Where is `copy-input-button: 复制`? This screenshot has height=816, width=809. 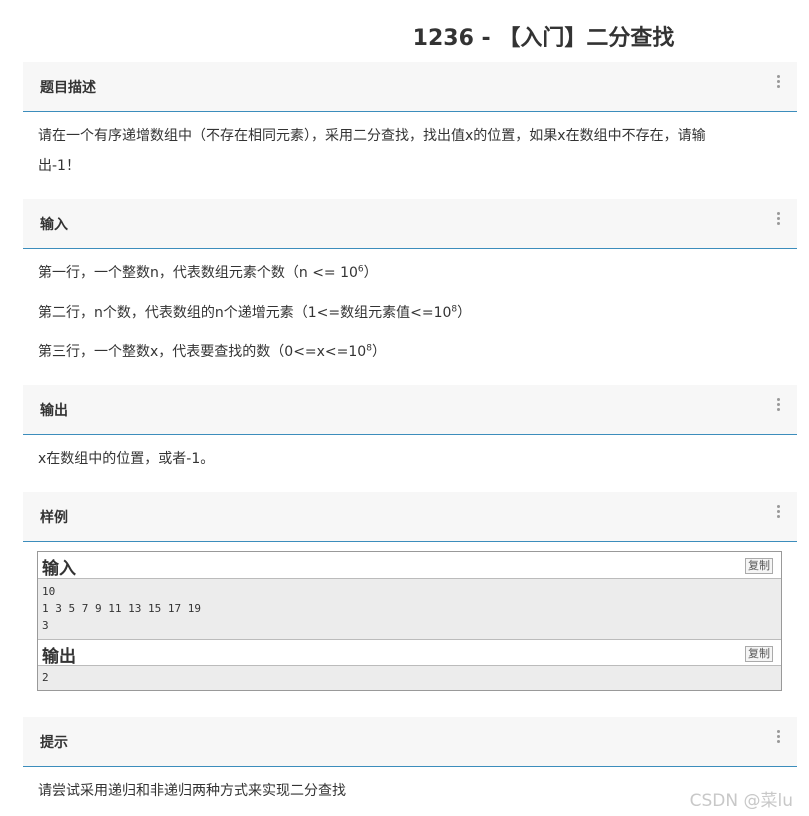
copy-input-button: 复制 is located at coordinates (759, 566).